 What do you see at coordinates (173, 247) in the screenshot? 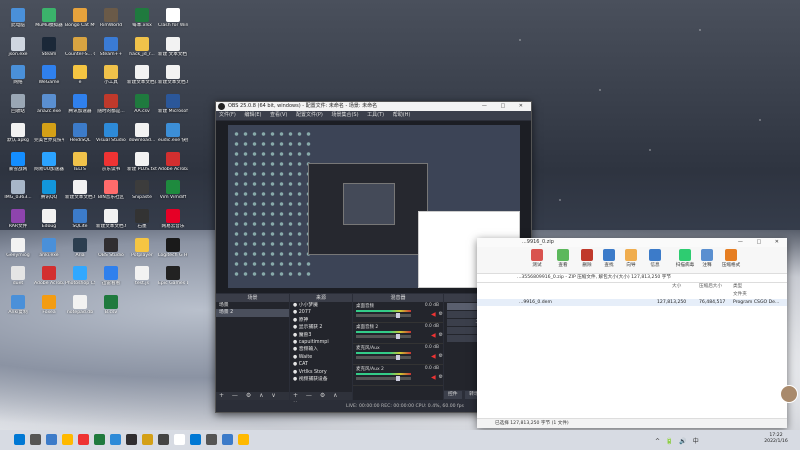
I see `desktop-icon: Logitech G HUB` at bounding box center [173, 247].